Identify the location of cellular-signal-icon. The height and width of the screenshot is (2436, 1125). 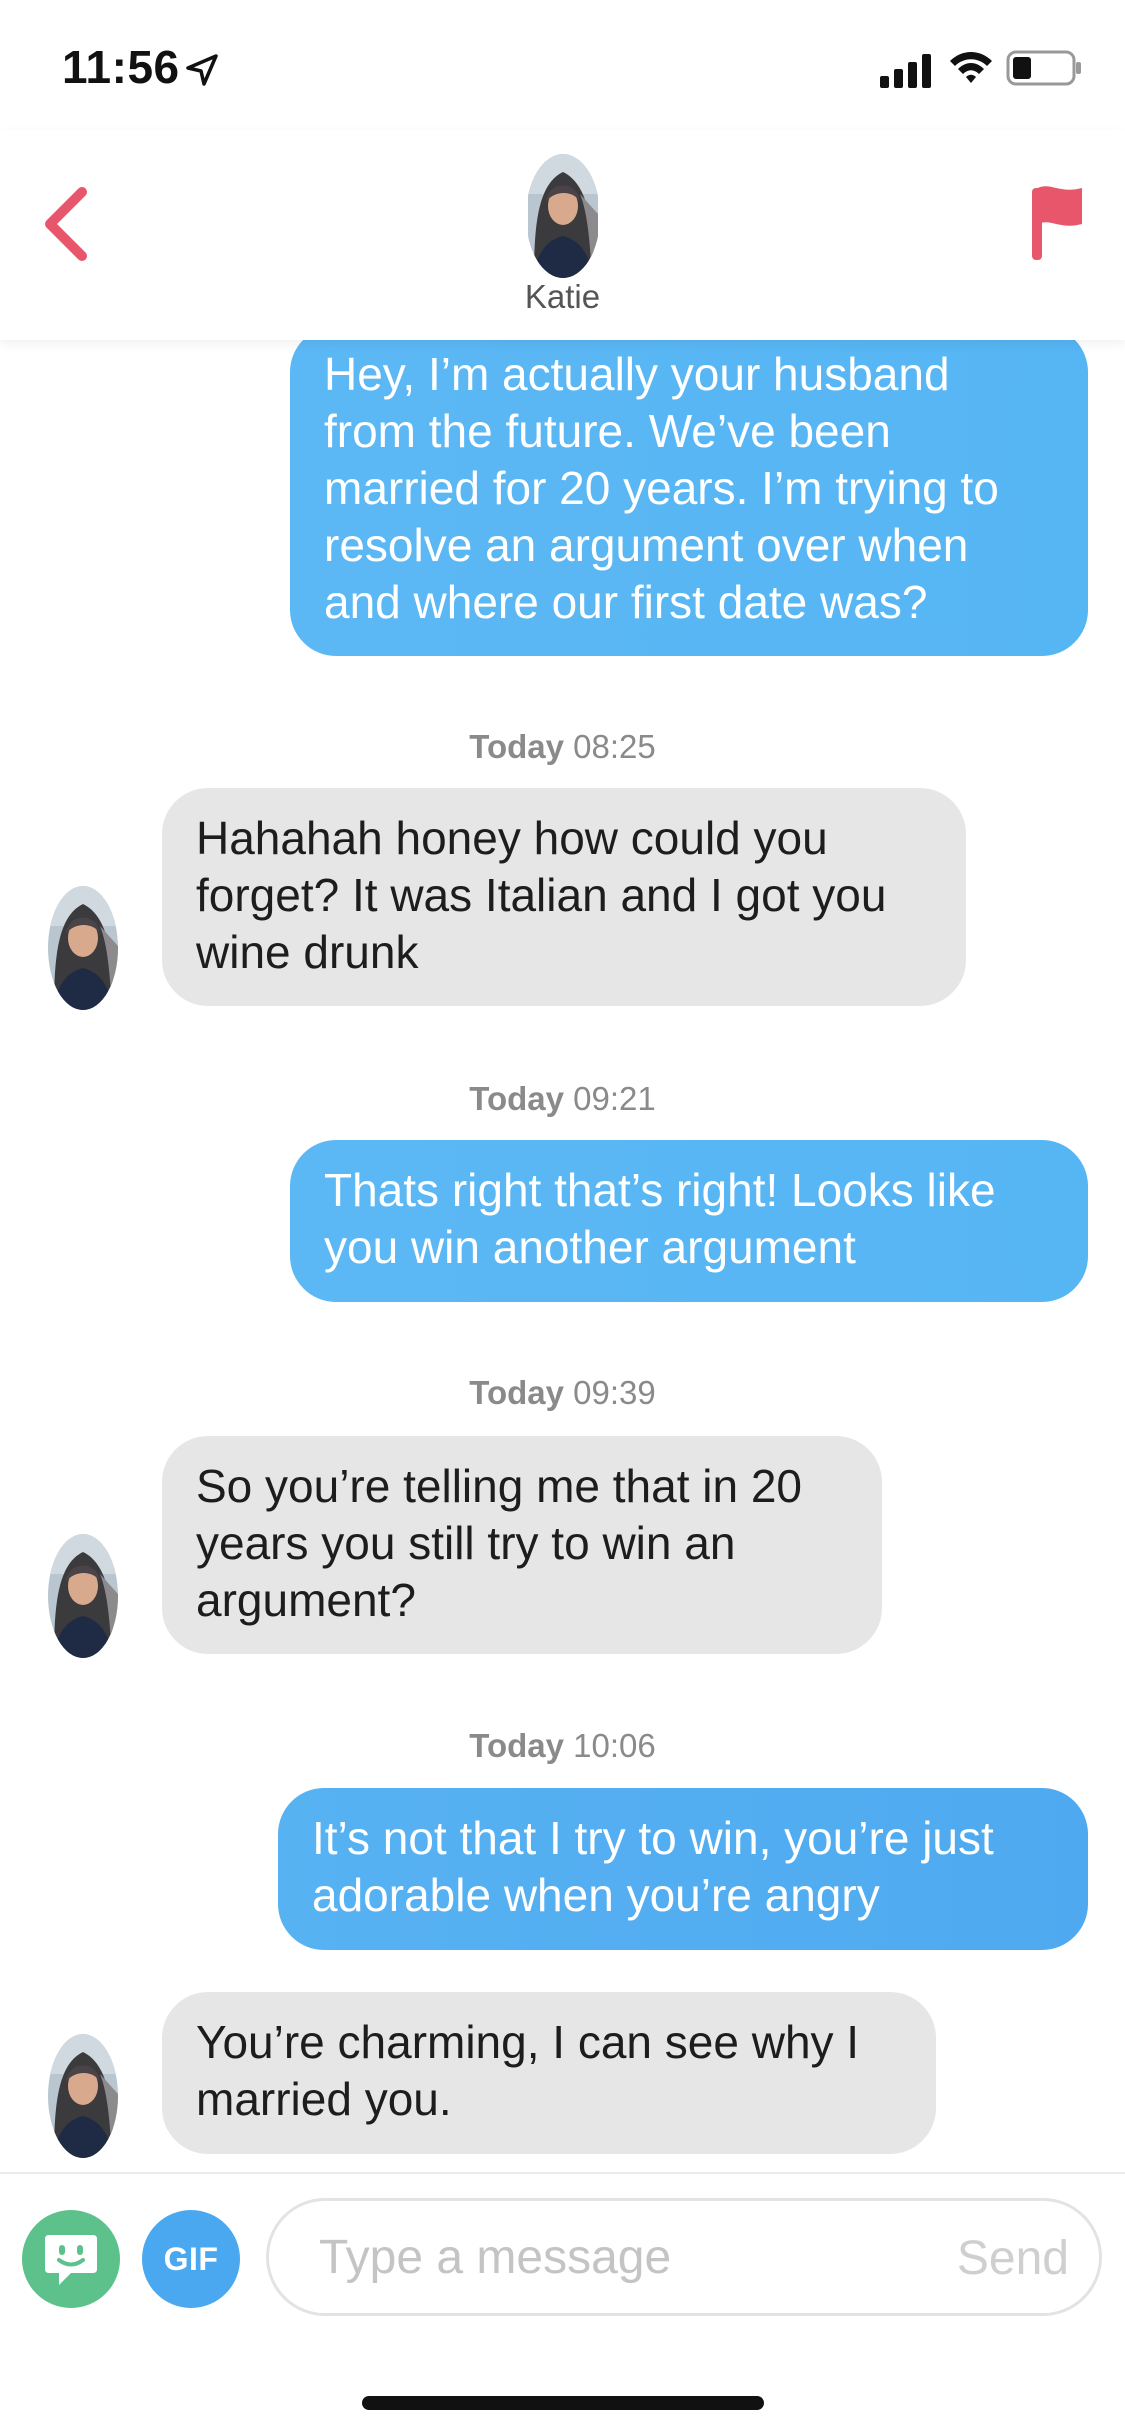
(905, 71).